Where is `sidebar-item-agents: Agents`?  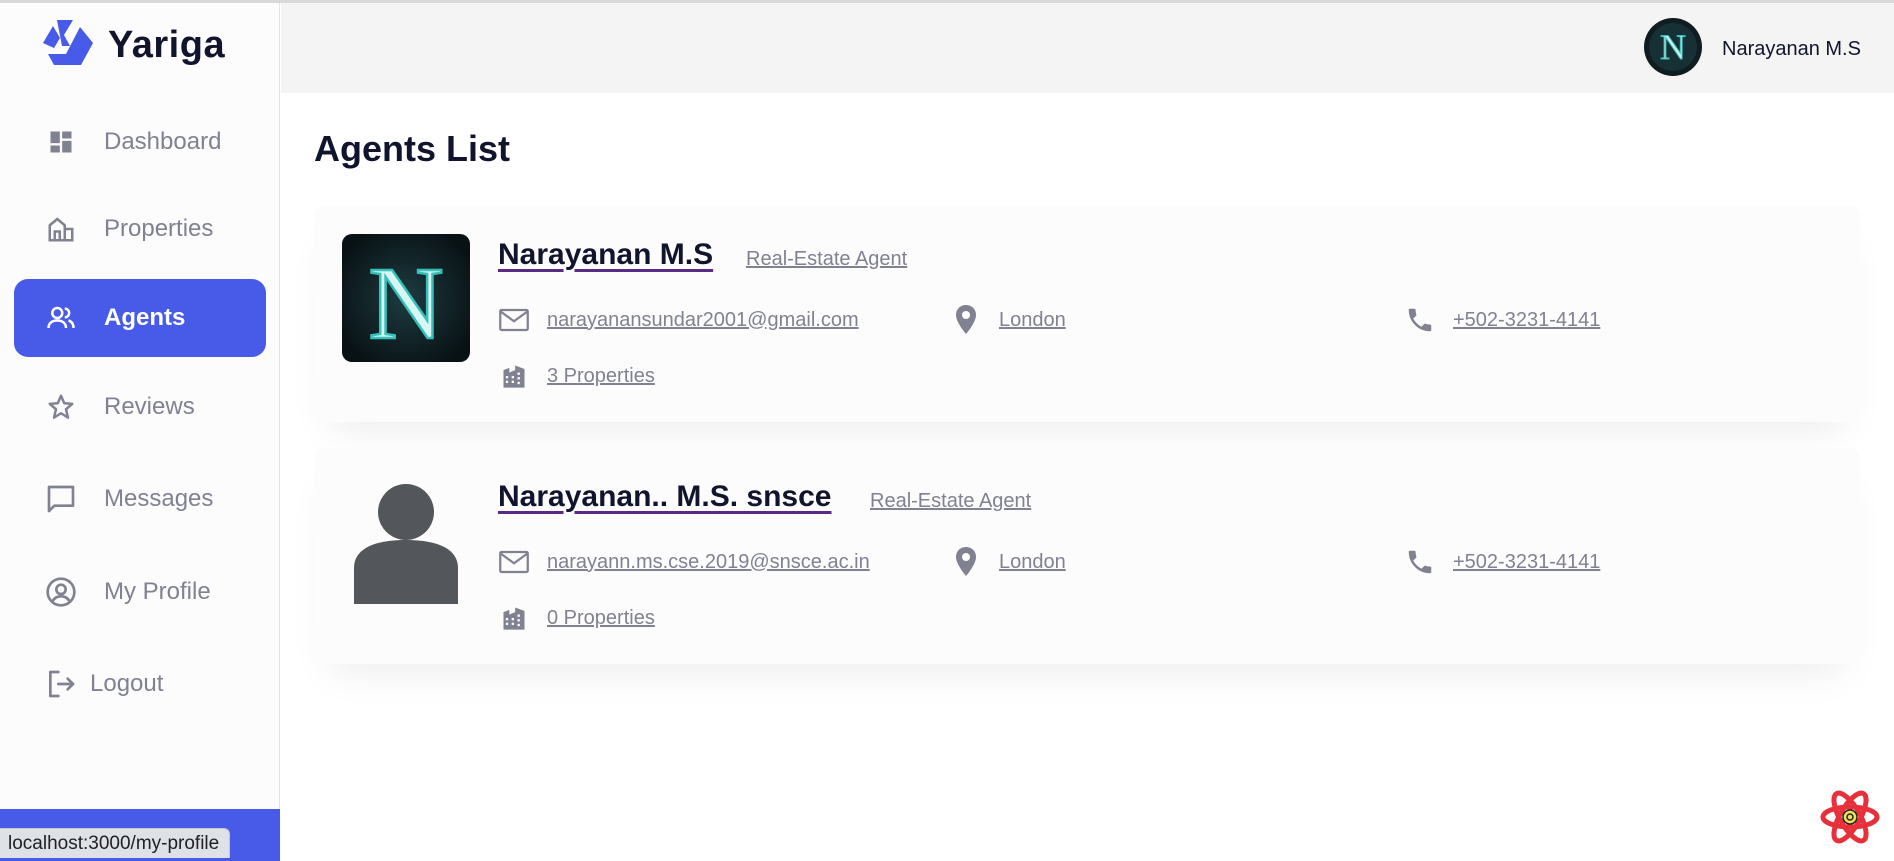
sidebar-item-agents: Agents is located at coordinates (140, 318).